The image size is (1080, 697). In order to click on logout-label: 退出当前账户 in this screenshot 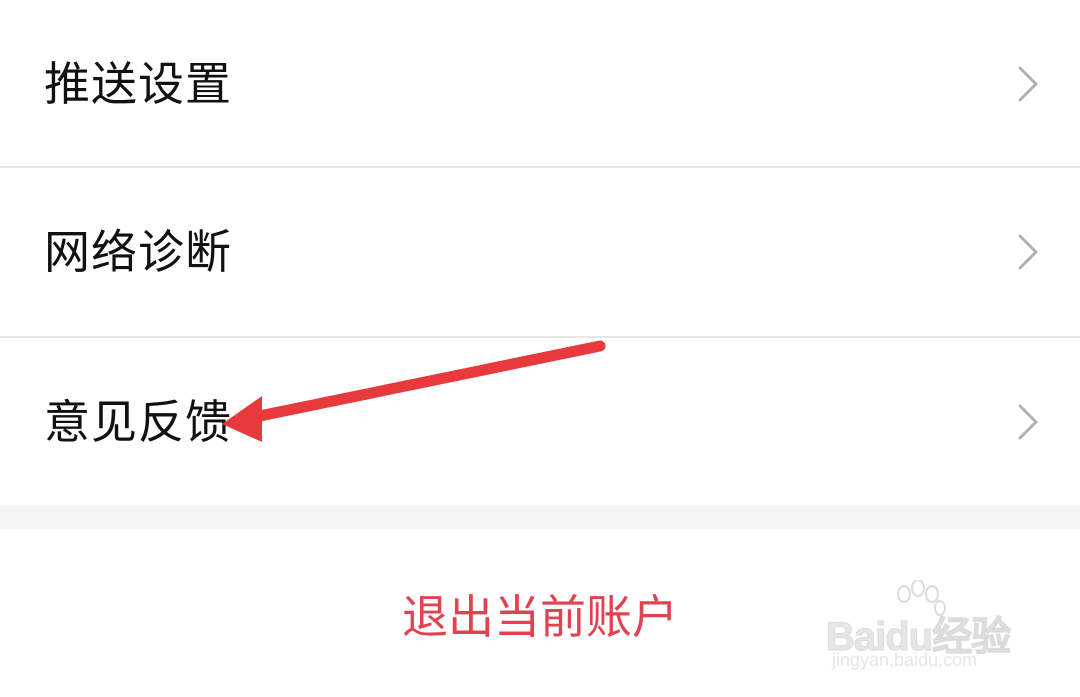, I will do `click(540, 617)`.